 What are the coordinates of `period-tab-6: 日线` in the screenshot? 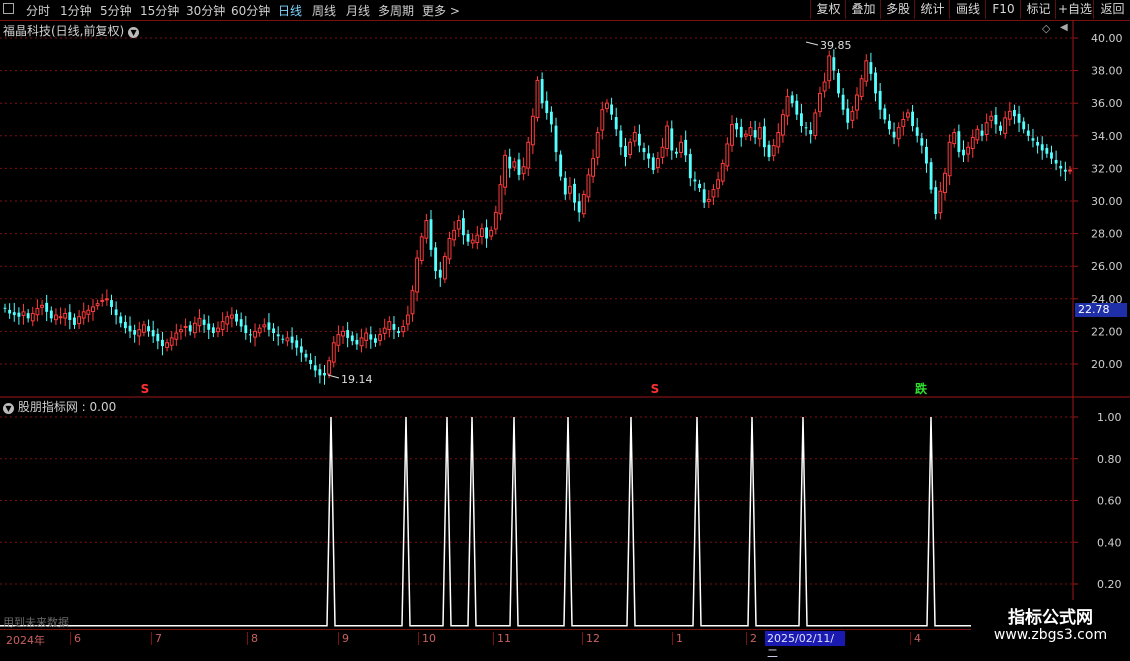 It's located at (290, 10).